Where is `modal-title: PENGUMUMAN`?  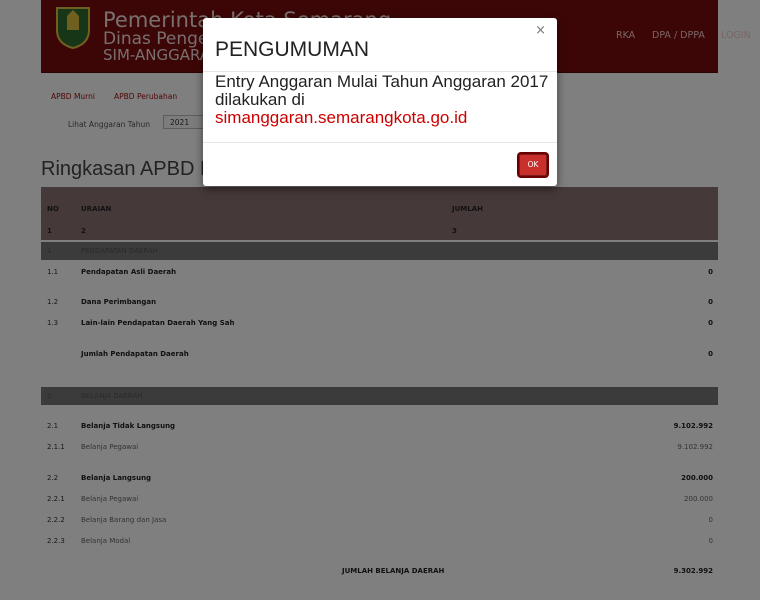 modal-title: PENGUMUMAN is located at coordinates (292, 49).